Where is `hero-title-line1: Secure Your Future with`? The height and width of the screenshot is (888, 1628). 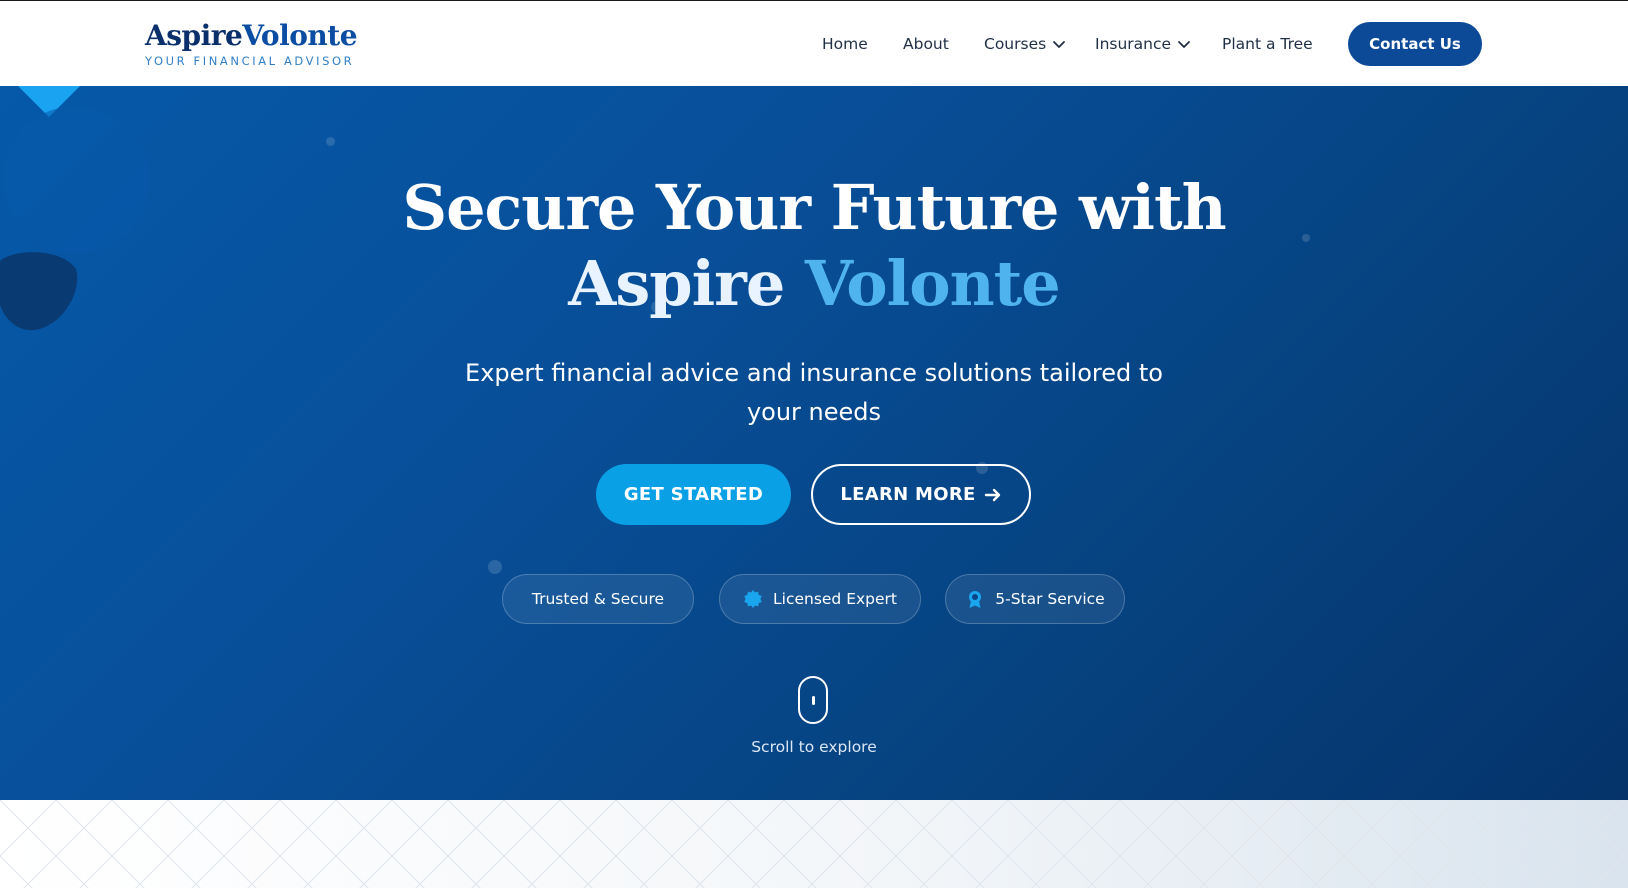
hero-title-line1: Secure Your Future with is located at coordinates (814, 207).